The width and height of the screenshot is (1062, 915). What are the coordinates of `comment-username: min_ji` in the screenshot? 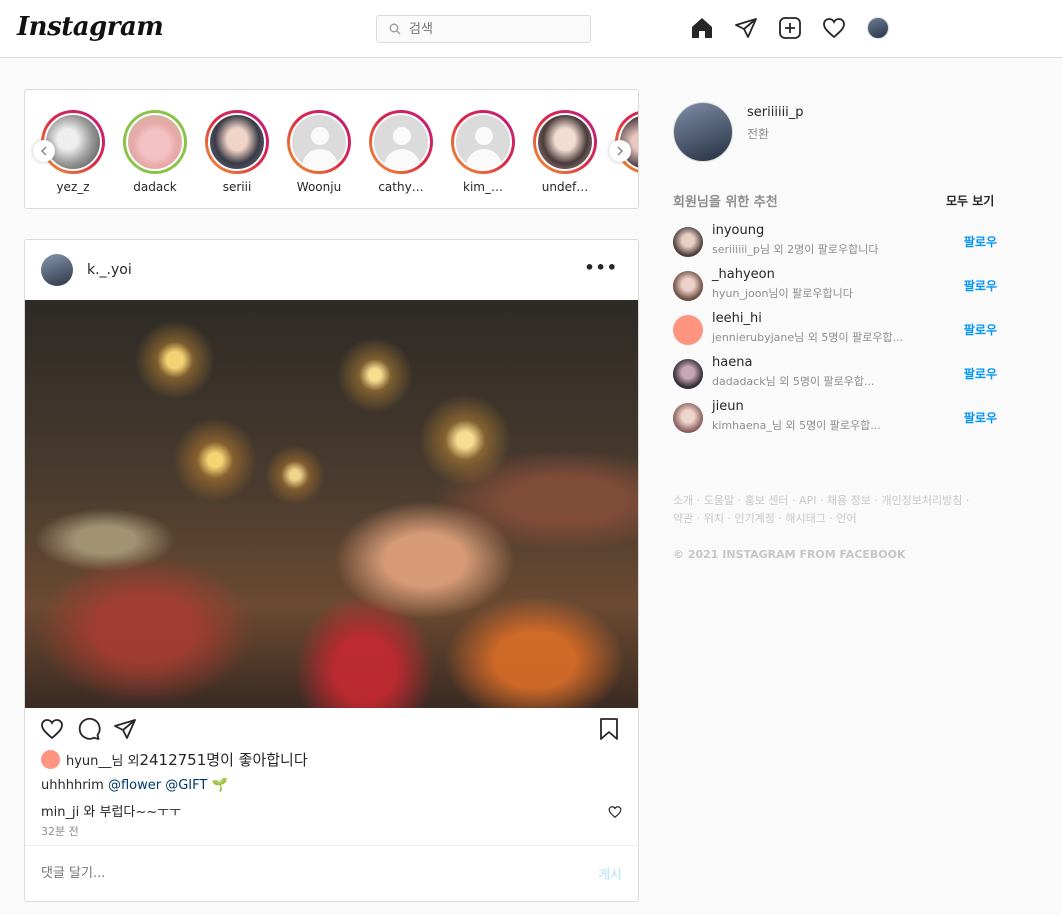 It's located at (60, 812).